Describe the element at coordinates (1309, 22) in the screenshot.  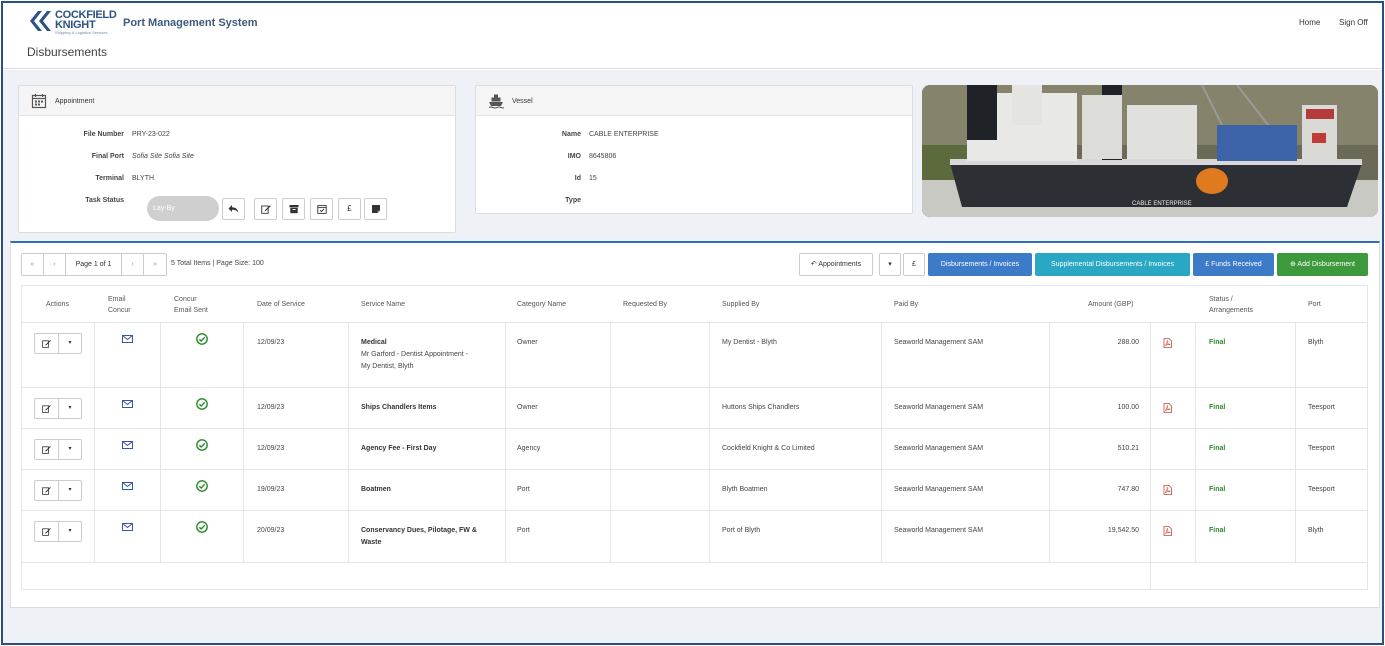
I see `nav-home-link: Home` at that location.